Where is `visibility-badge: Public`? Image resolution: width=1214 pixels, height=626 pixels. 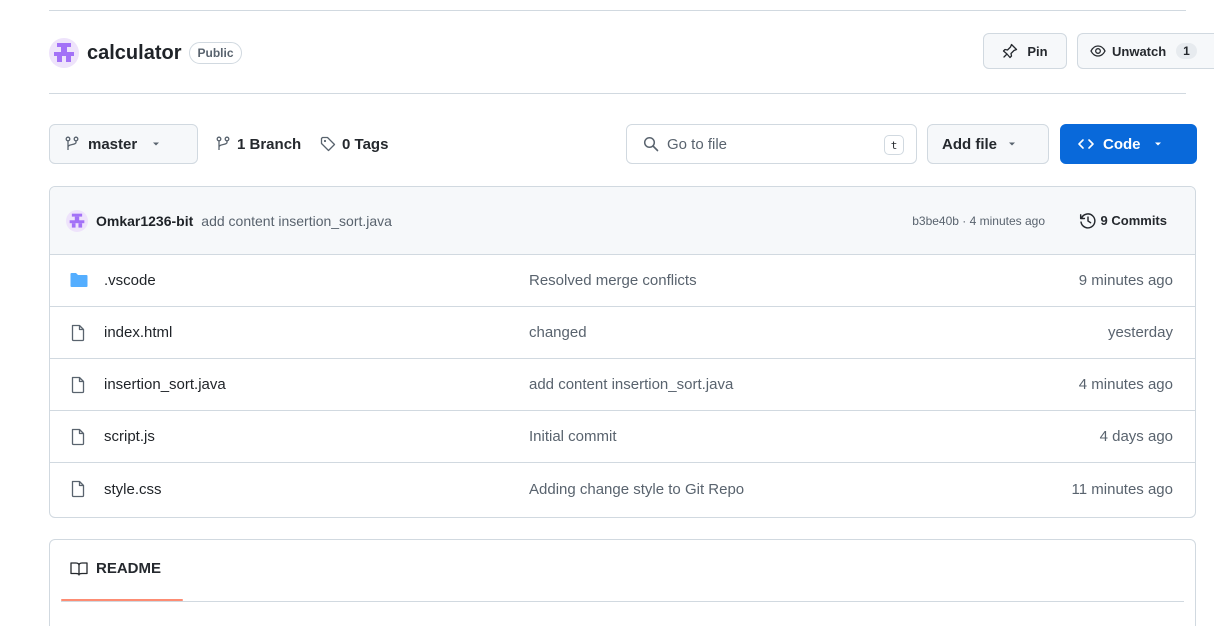 visibility-badge: Public is located at coordinates (215, 53).